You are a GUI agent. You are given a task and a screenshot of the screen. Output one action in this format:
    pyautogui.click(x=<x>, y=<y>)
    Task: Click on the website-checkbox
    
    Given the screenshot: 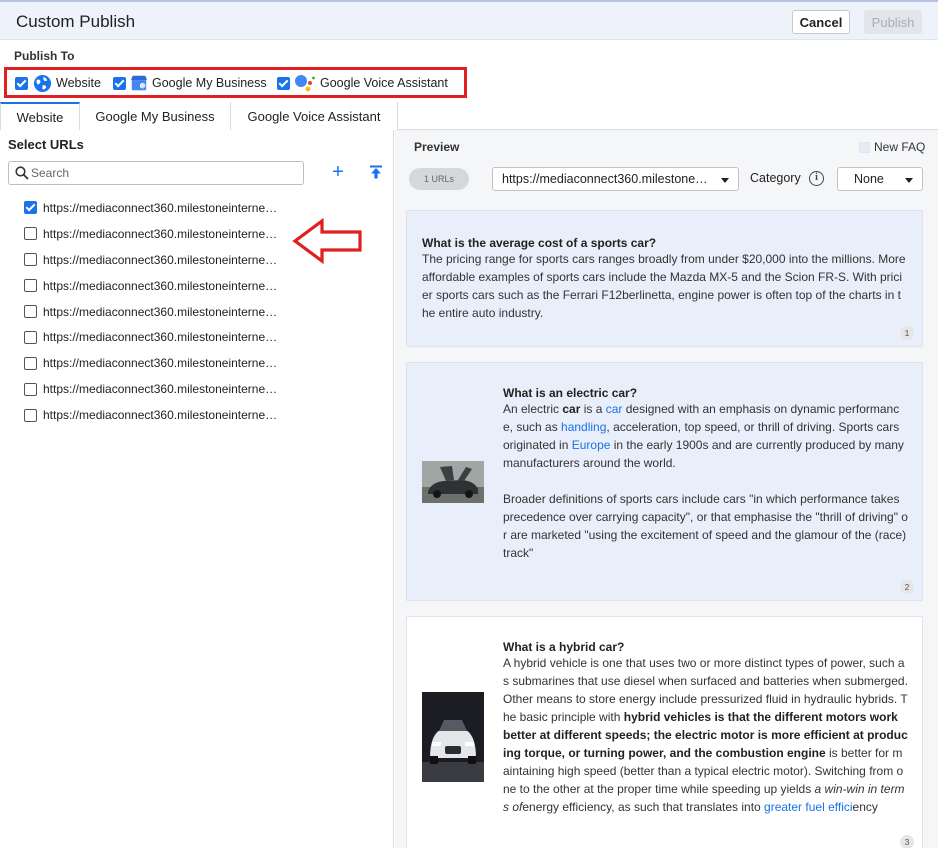 What is the action you would take?
    pyautogui.click(x=21, y=83)
    